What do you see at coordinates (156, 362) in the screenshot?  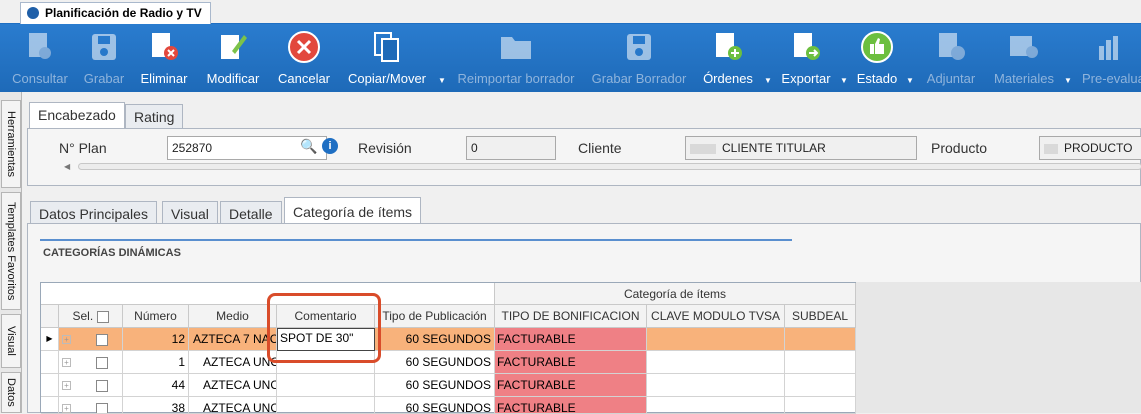 I see `cell-numero: 1` at bounding box center [156, 362].